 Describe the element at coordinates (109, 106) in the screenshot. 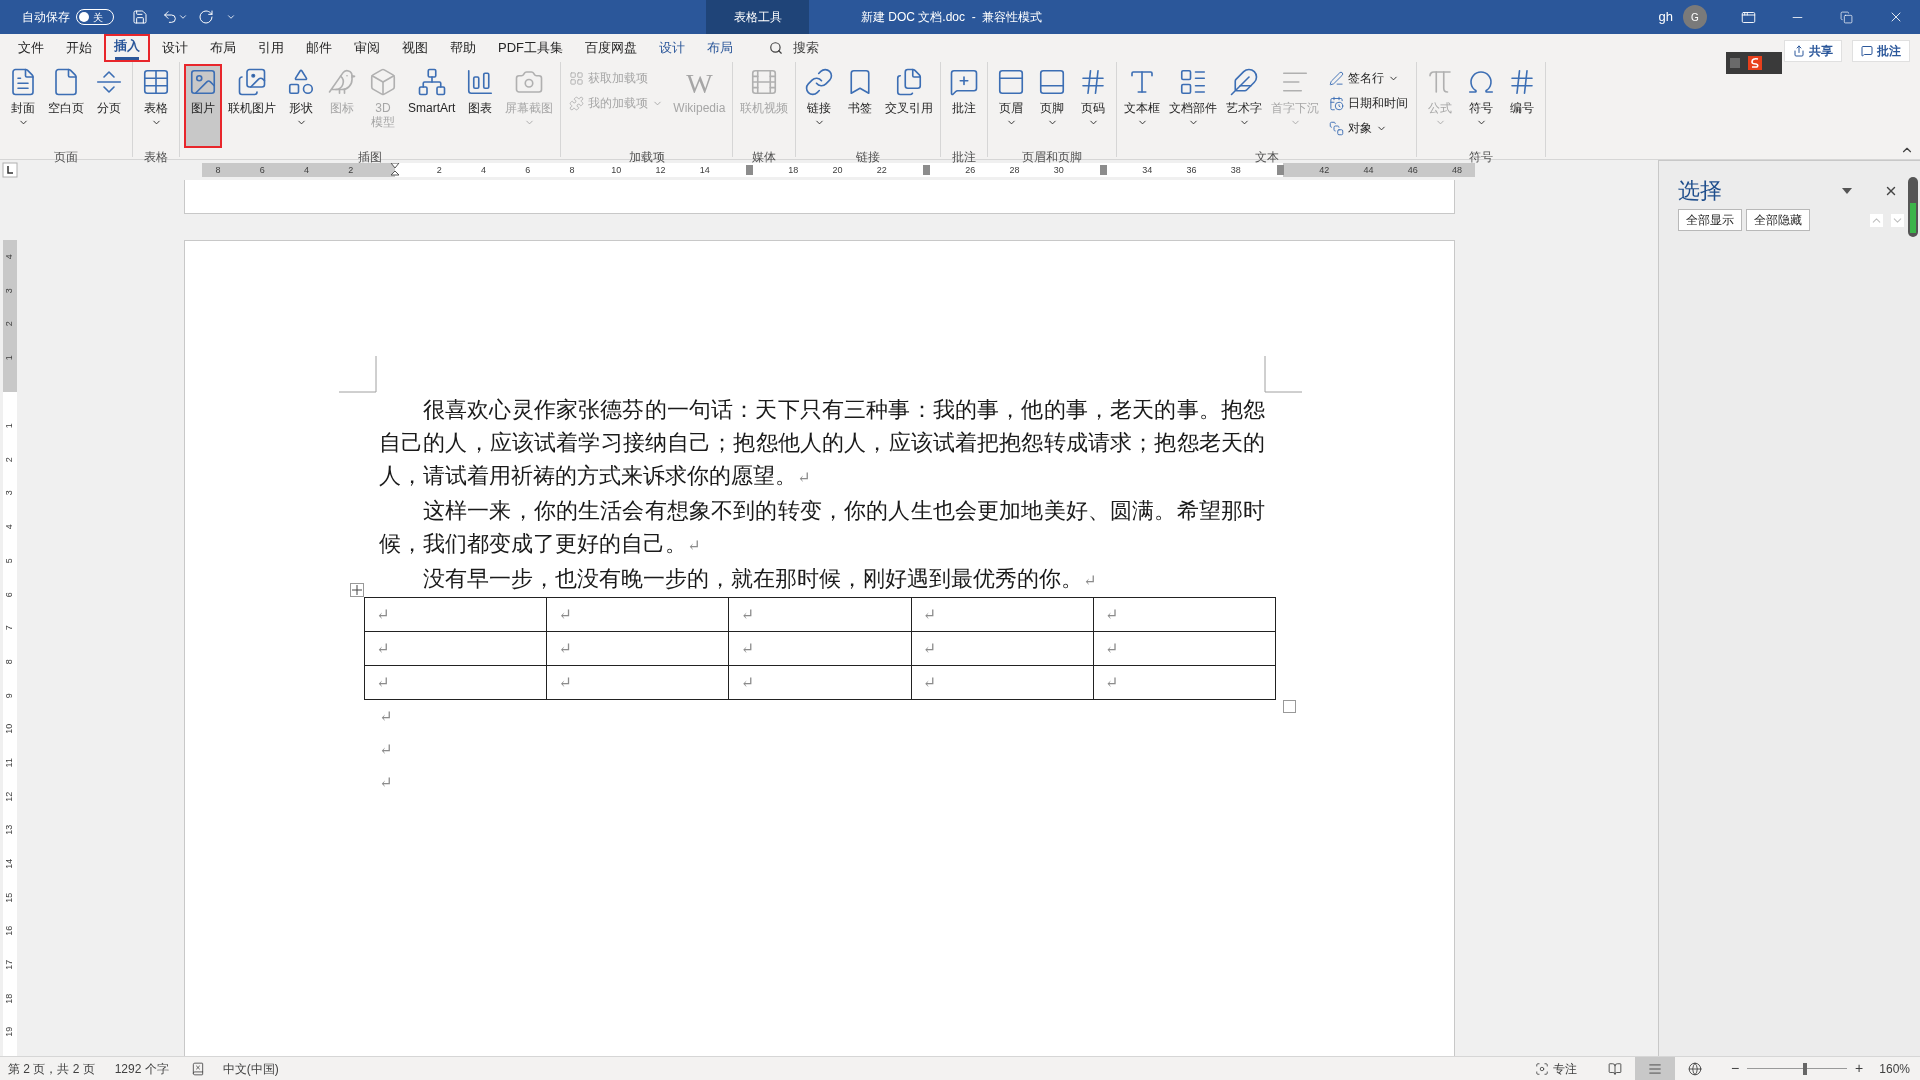

I see `ribbon-button: 分页` at that location.